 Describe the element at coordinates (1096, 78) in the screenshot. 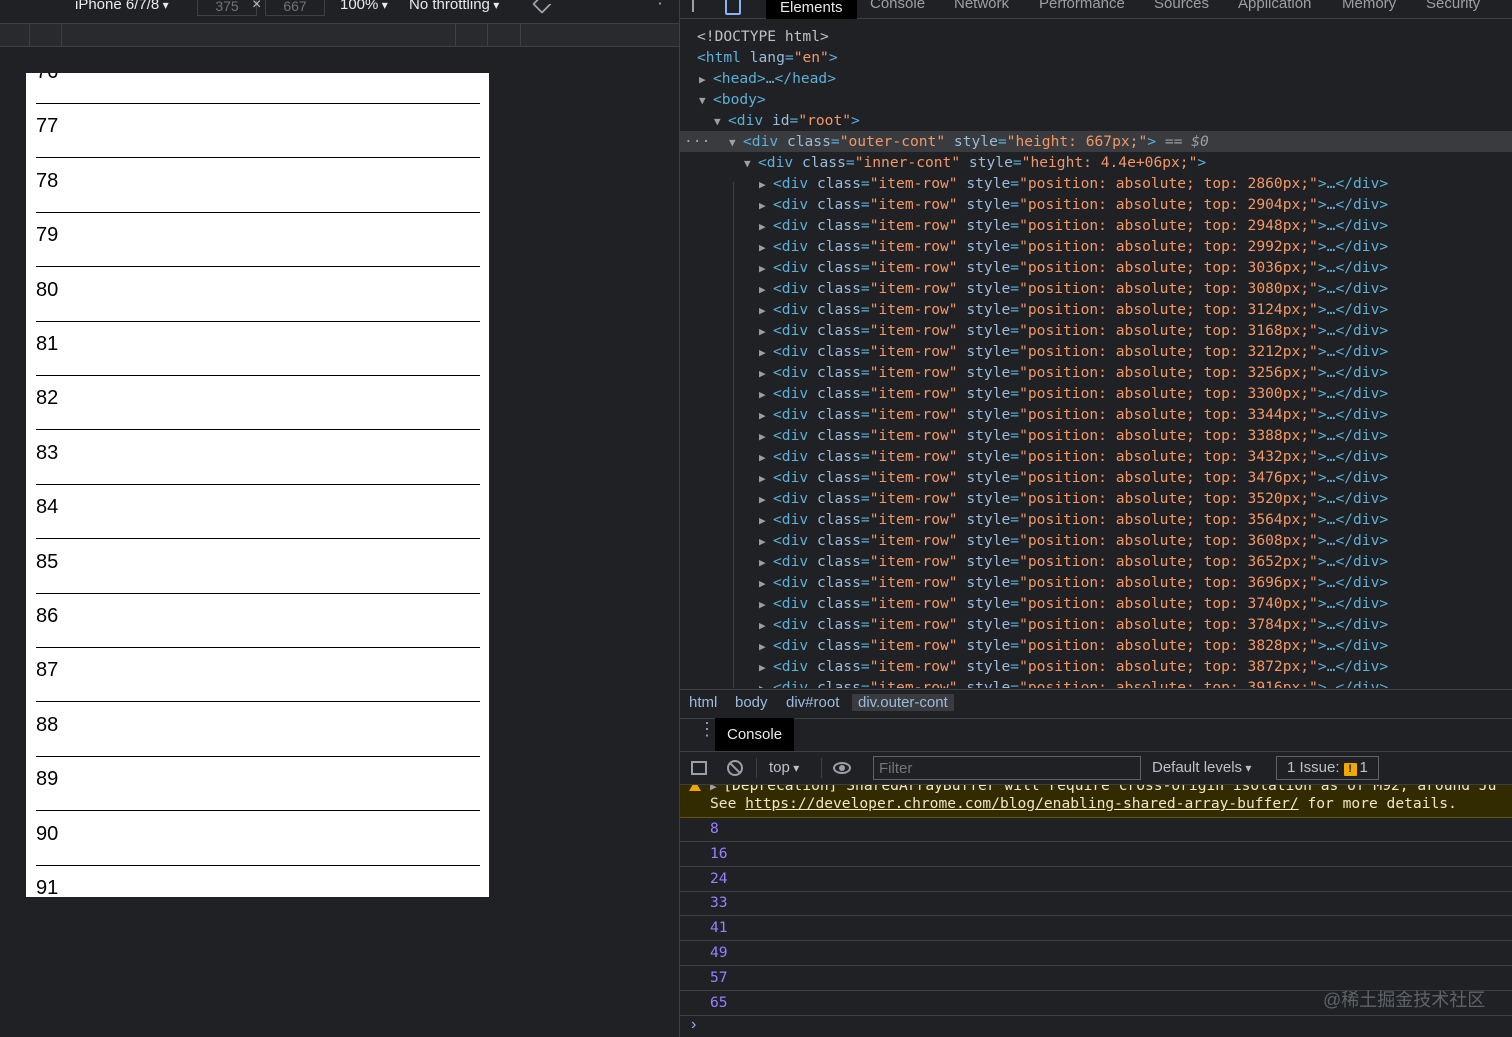

I see `dom-head: ▶ <head>…</head>` at that location.